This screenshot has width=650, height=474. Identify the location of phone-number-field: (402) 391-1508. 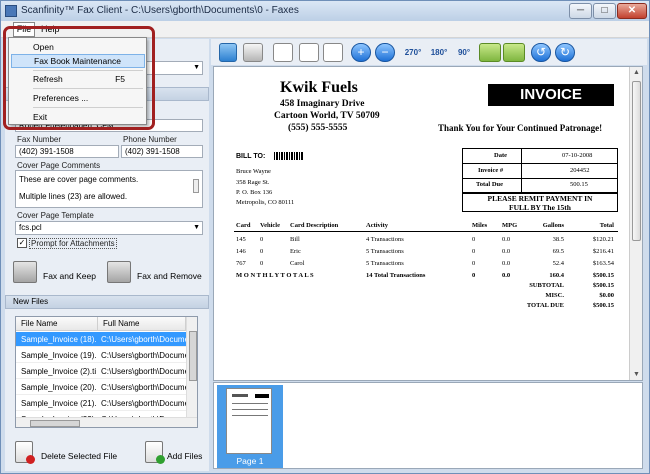
(162, 151).